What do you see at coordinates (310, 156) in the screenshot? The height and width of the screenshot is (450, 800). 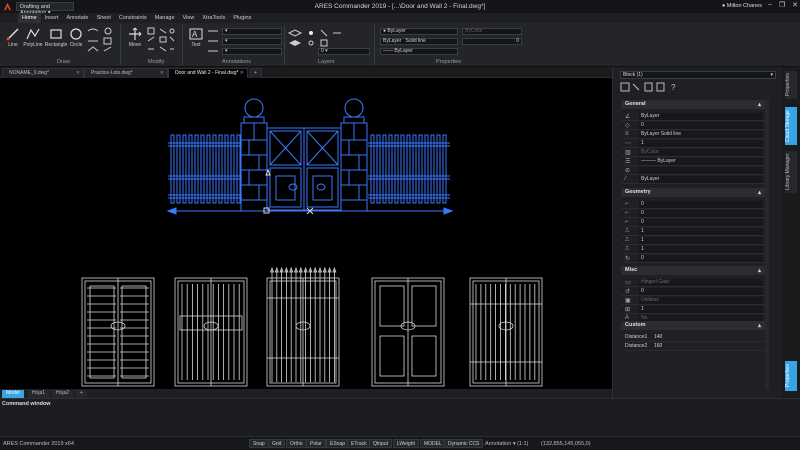 I see `selected-gate-assembly` at bounding box center [310, 156].